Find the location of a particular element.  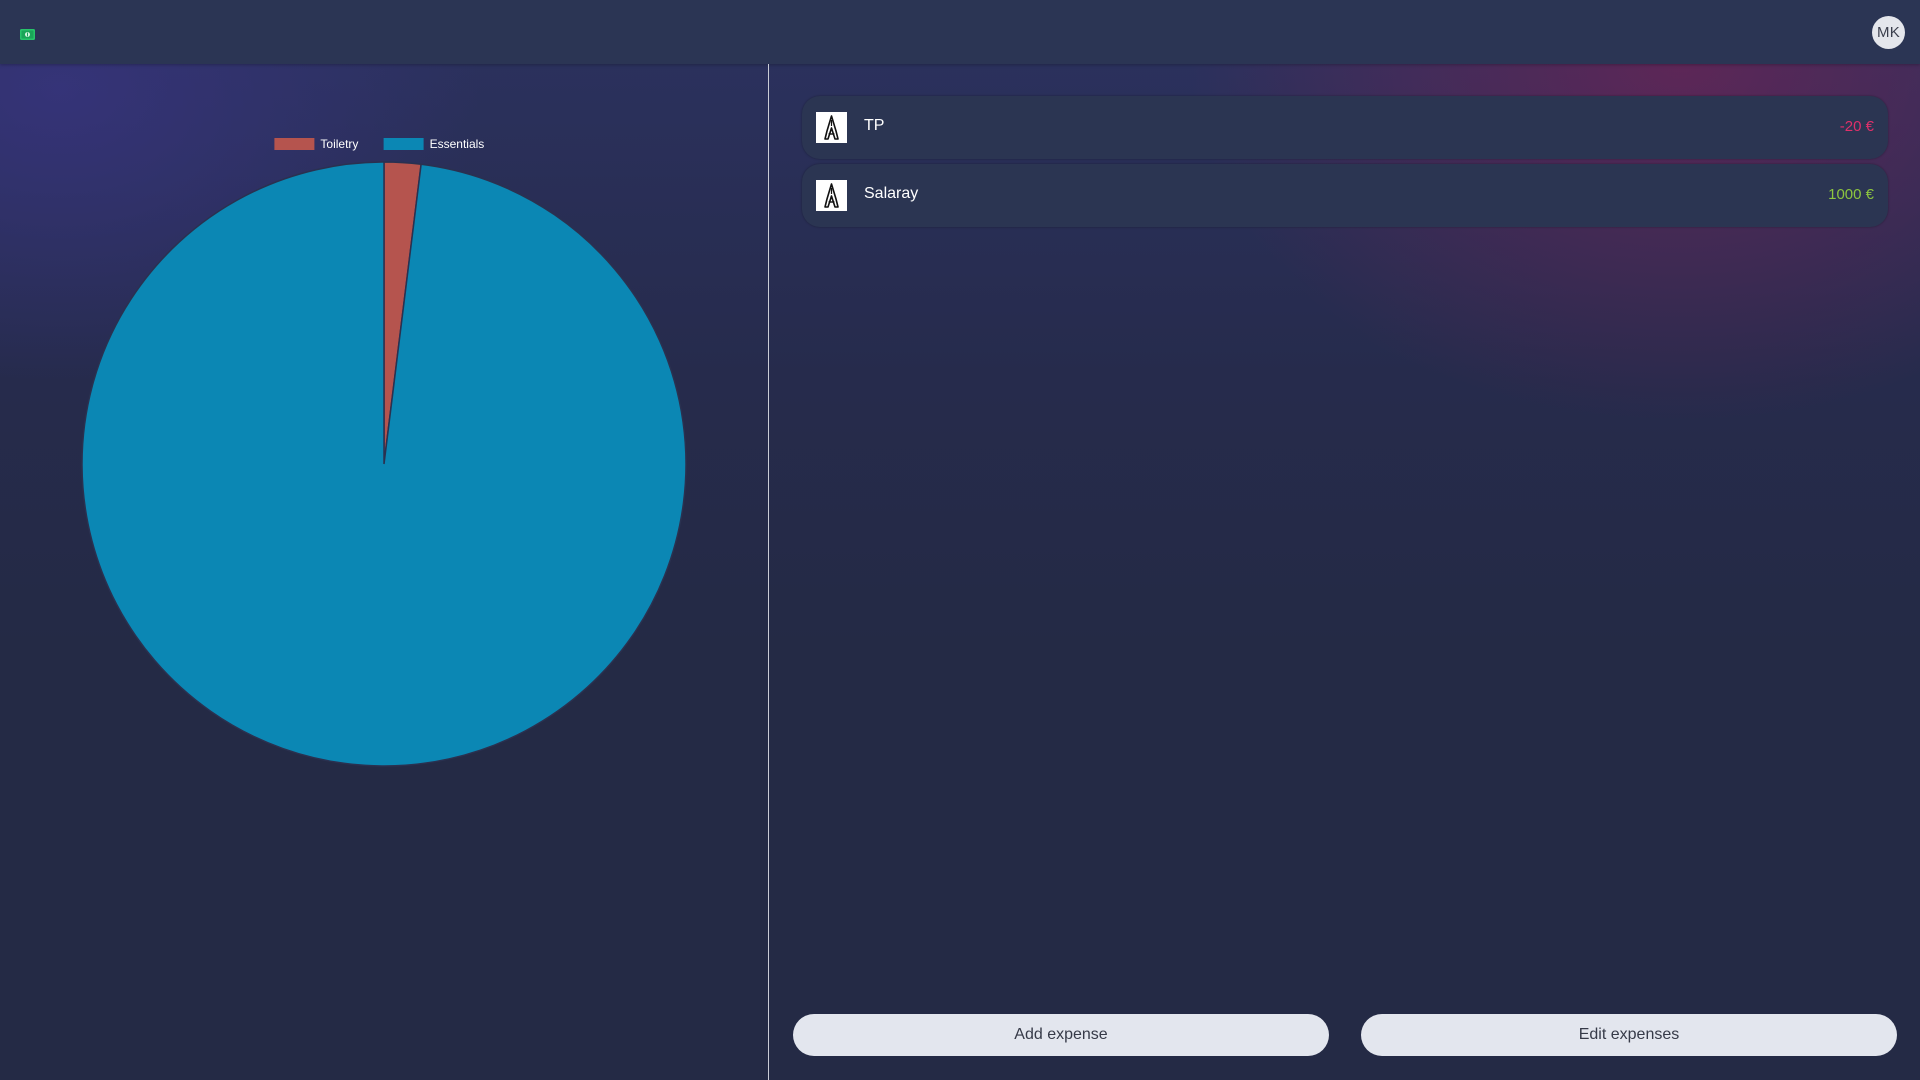

transaction-name: Salaray is located at coordinates (891, 193).